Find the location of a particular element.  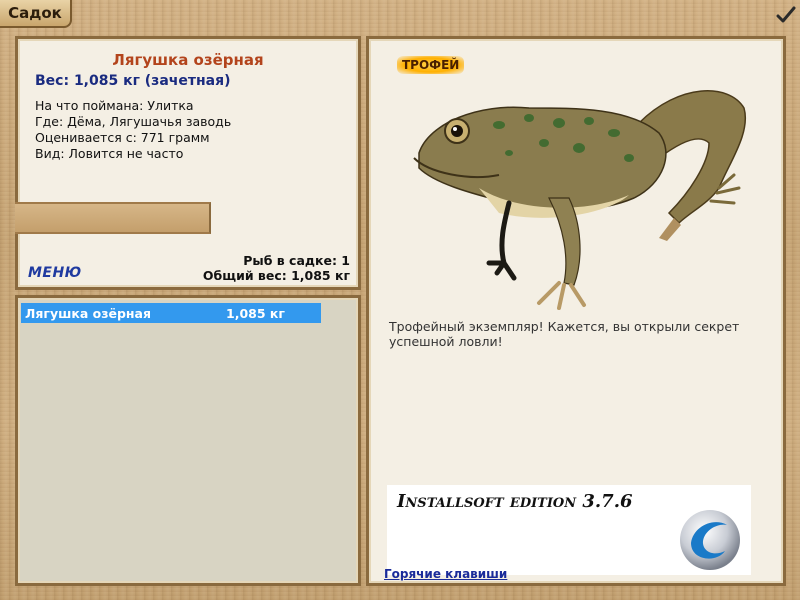

installsoft-logo-icon is located at coordinates (710, 540).